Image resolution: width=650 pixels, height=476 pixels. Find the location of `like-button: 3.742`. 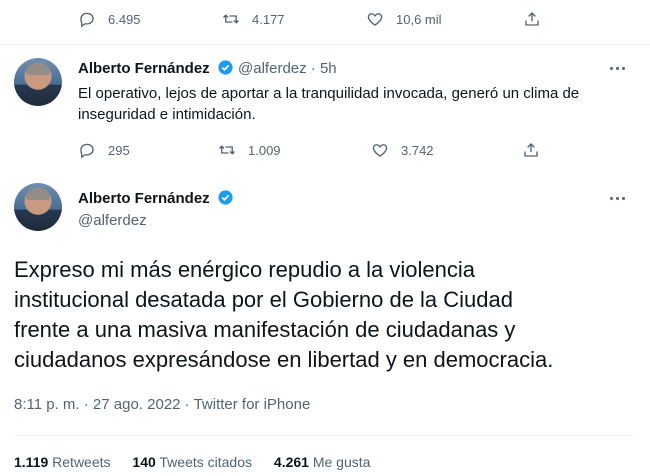

like-button: 3.742 is located at coordinates (402, 150).